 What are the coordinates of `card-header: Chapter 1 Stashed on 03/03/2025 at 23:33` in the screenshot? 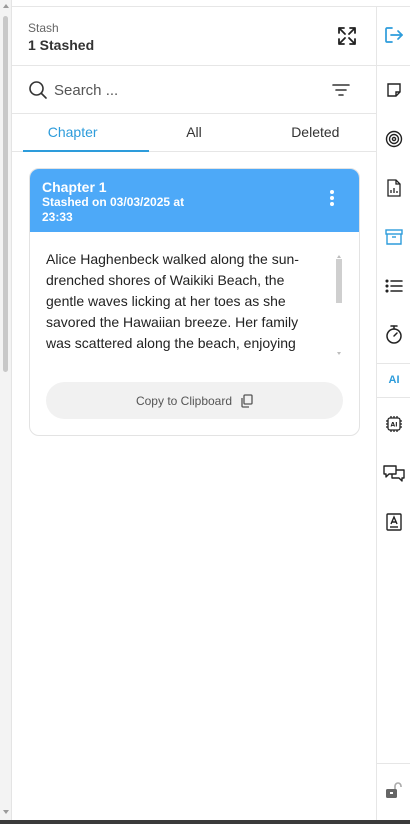 It's located at (194, 200).